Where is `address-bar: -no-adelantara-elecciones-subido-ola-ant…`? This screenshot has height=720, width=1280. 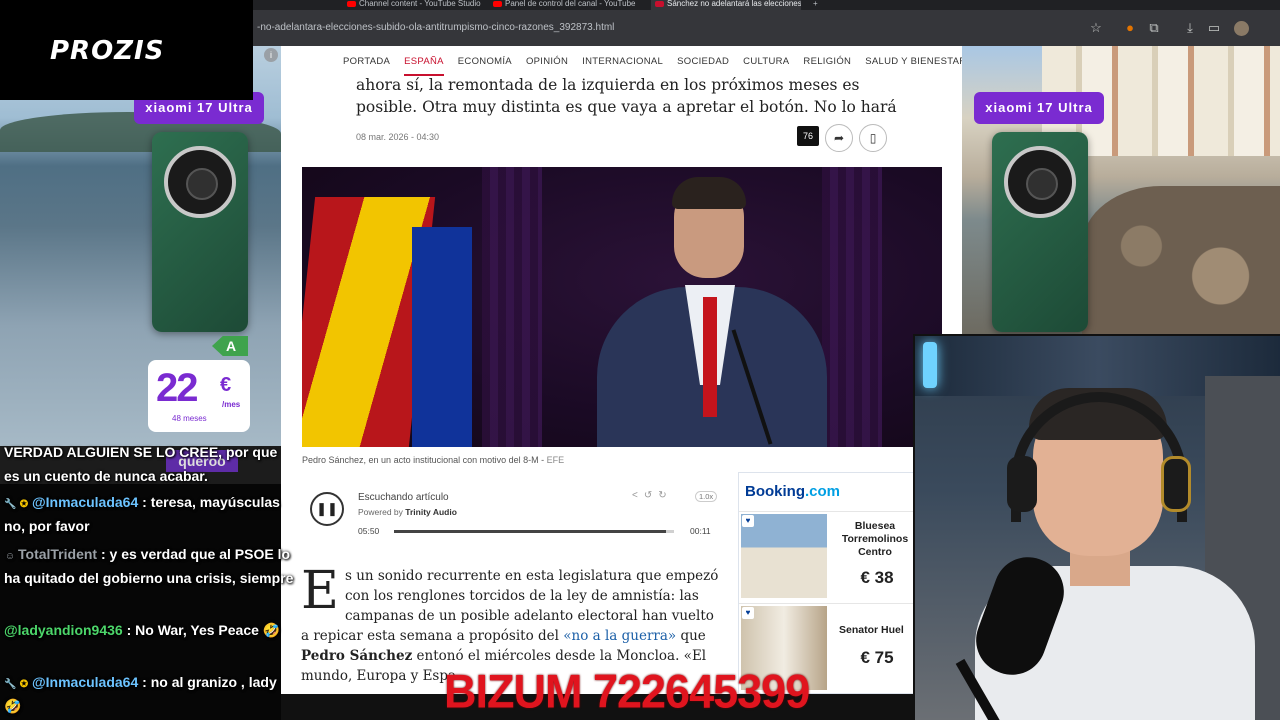
address-bar: -no-adelantara-elecciones-subido-ola-ant… is located at coordinates (766, 28).